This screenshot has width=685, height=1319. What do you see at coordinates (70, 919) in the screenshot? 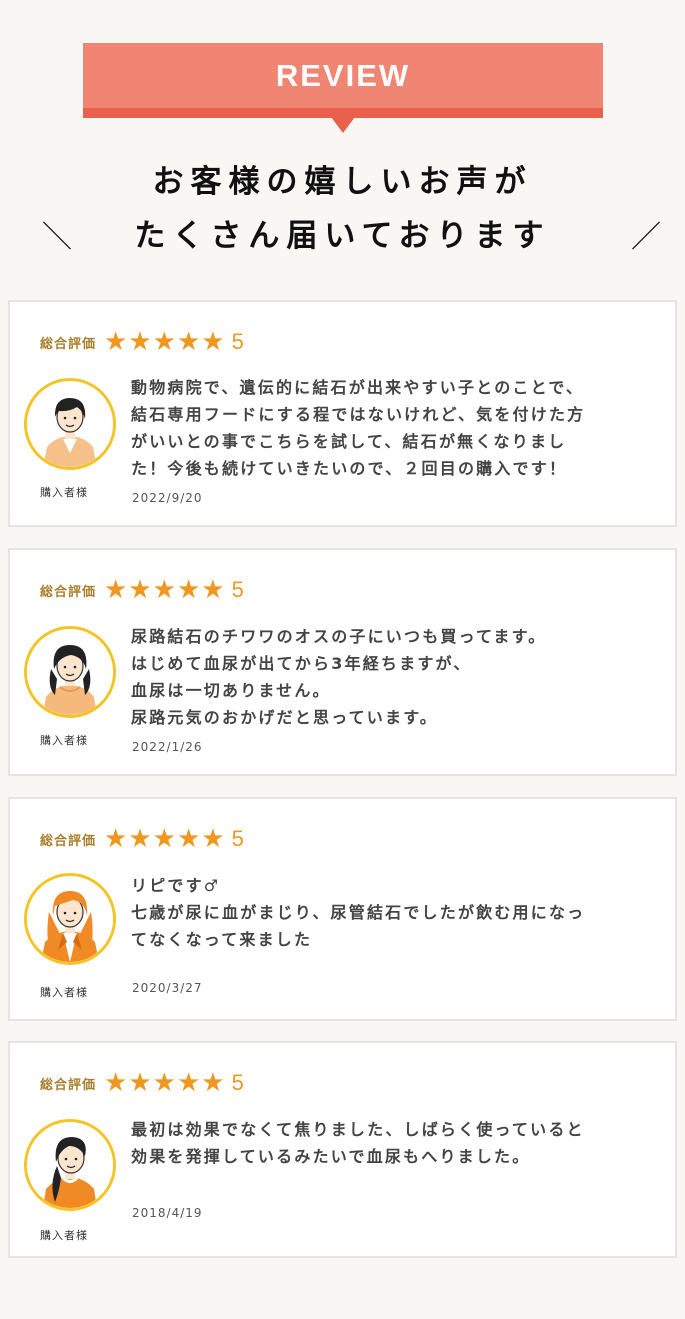
I see `long-orange-hair-woman-icon` at bounding box center [70, 919].